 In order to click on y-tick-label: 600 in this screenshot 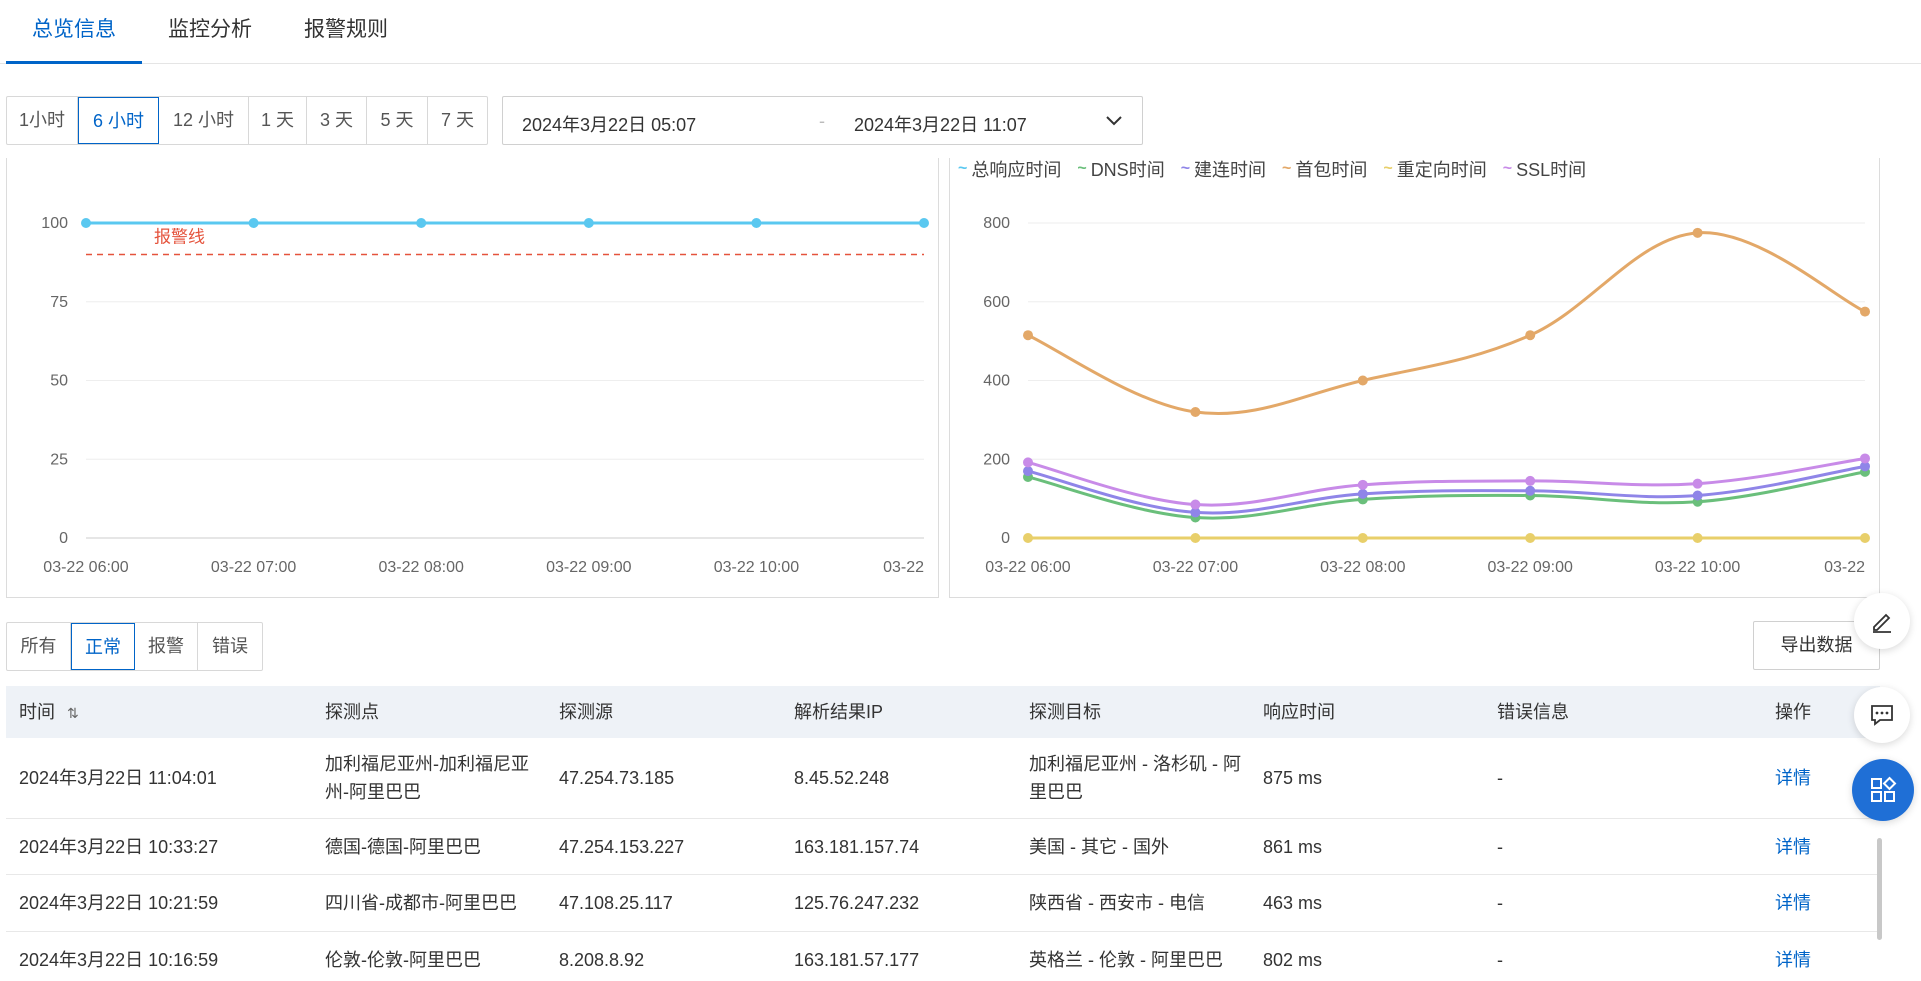, I will do `click(996, 302)`.